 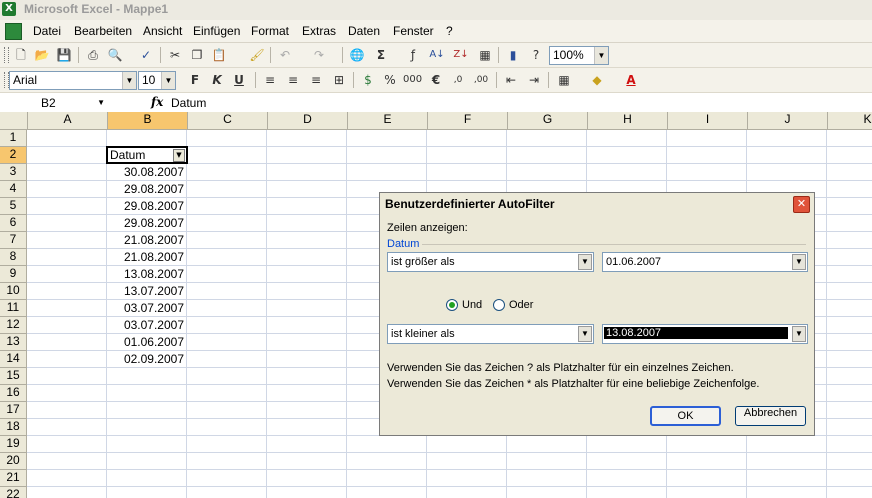 I want to click on sort-descending-icon: Z↓, so click(x=461, y=55).